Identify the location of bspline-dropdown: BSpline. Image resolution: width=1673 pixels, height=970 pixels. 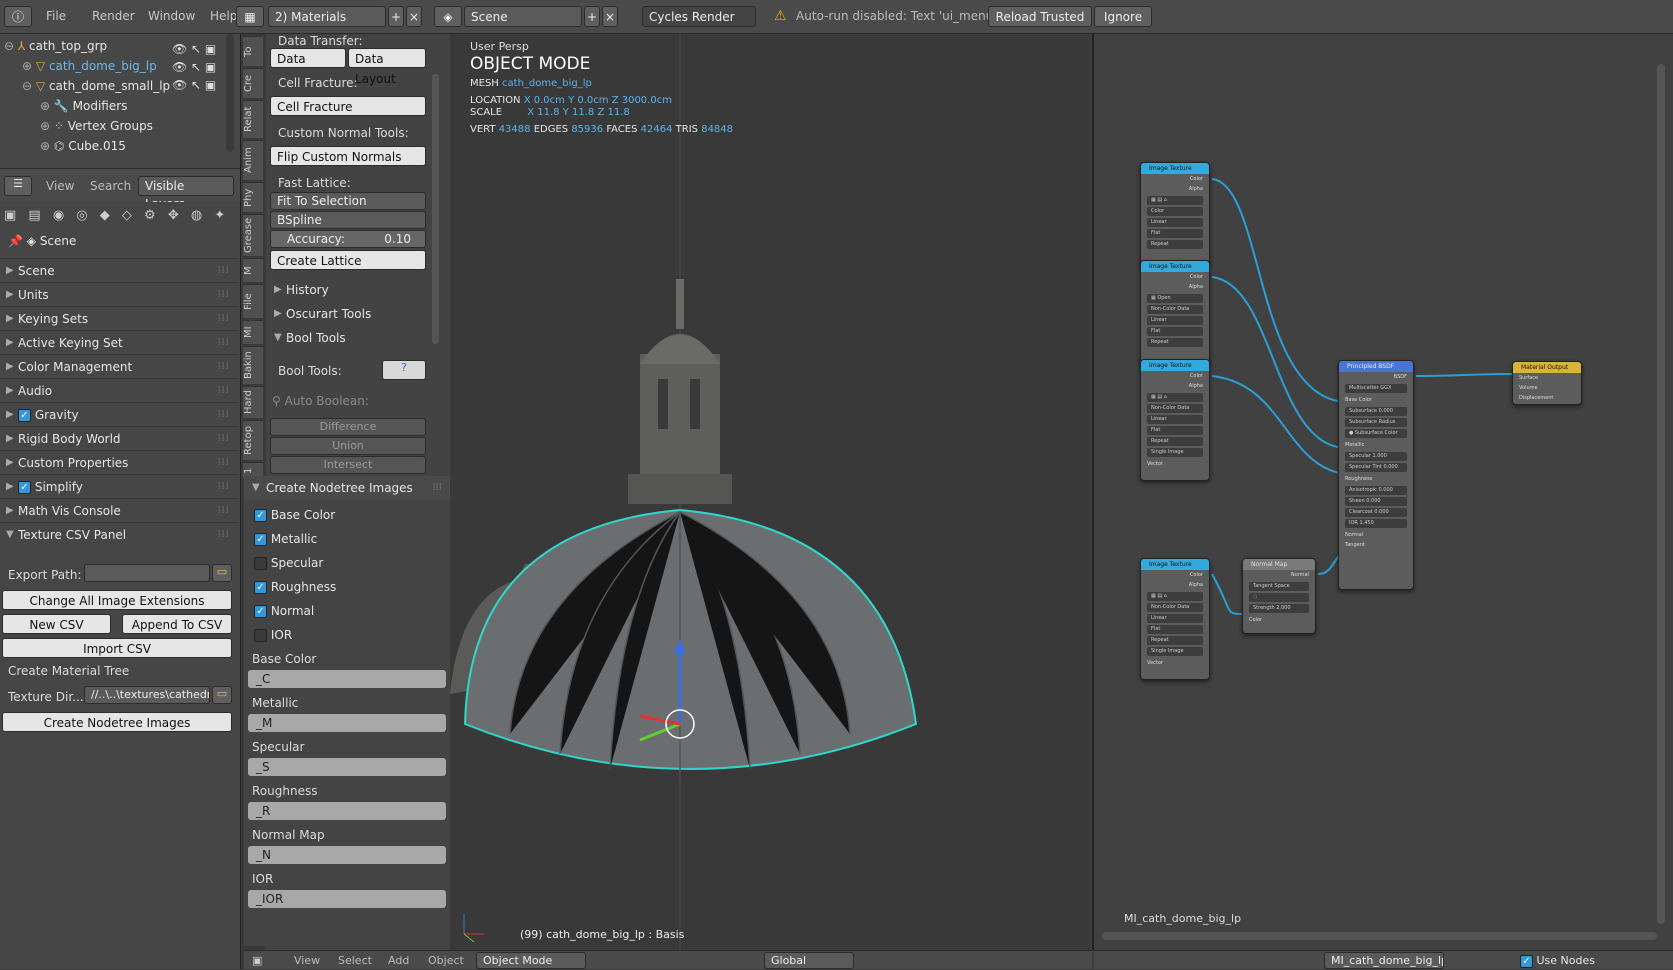
(348, 220).